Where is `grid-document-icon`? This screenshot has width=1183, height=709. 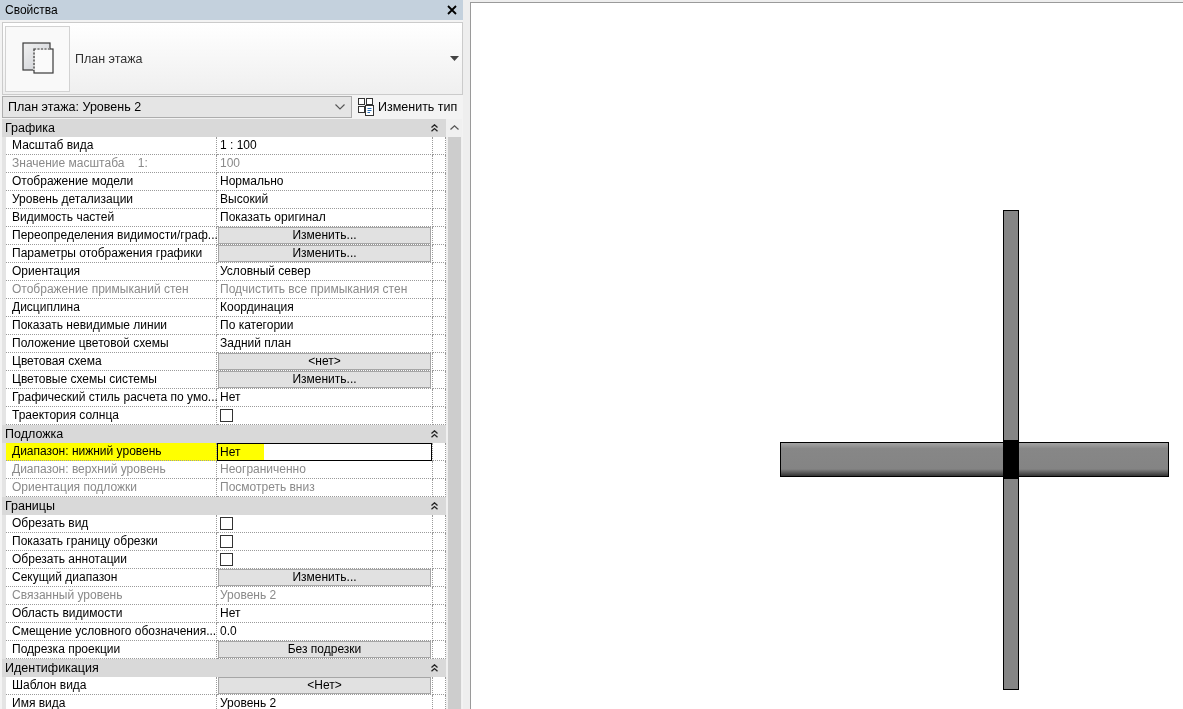 grid-document-icon is located at coordinates (366, 107).